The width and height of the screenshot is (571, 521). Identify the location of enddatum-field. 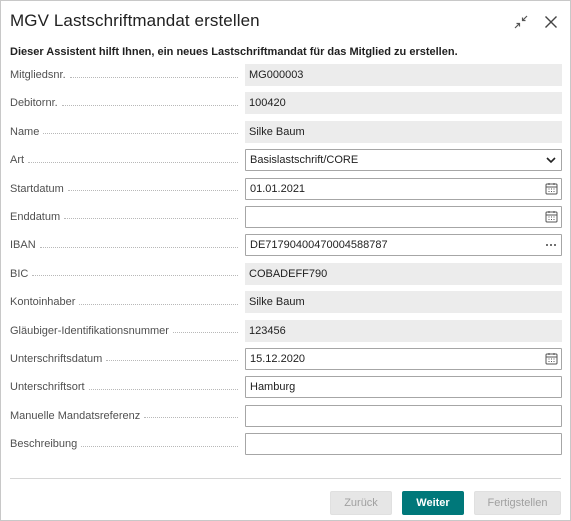
(403, 216).